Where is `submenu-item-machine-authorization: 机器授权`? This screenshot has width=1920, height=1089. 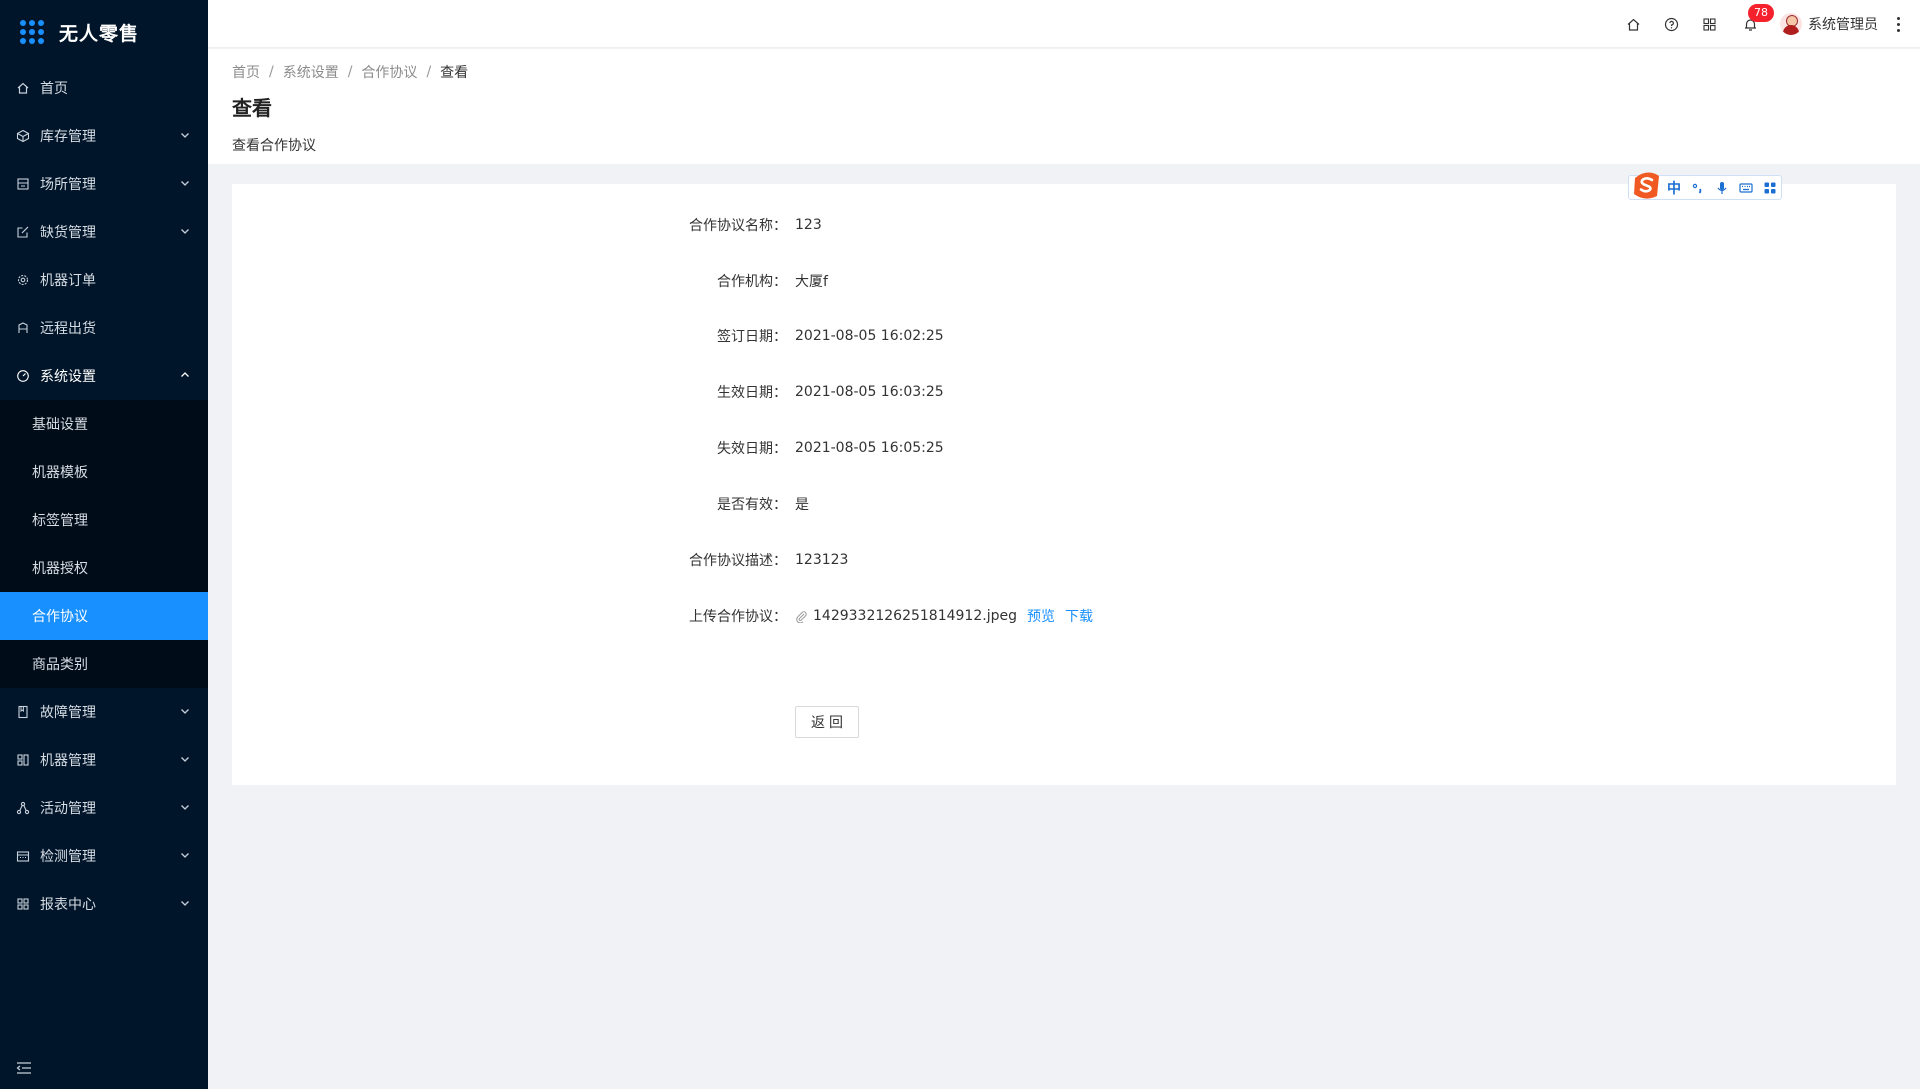 submenu-item-machine-authorization: 机器授权 is located at coordinates (104, 568).